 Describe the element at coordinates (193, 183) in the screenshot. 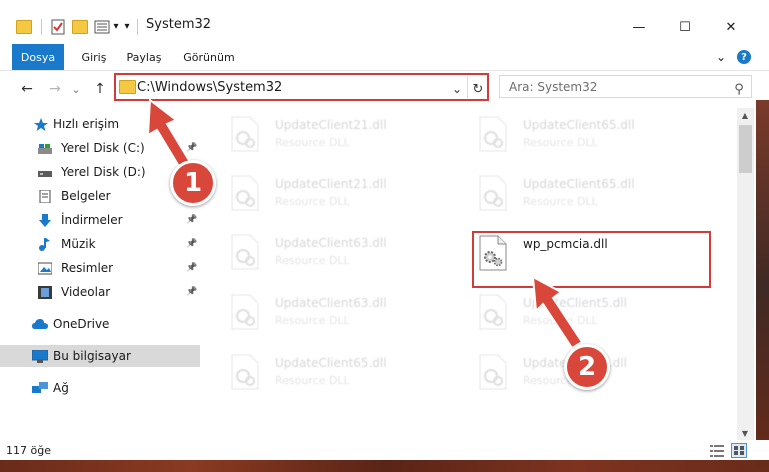

I see `callout-1: 1` at that location.